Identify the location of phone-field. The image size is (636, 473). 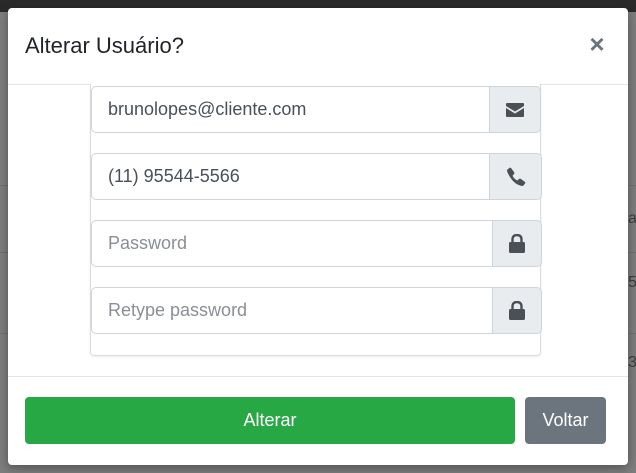
(290, 176).